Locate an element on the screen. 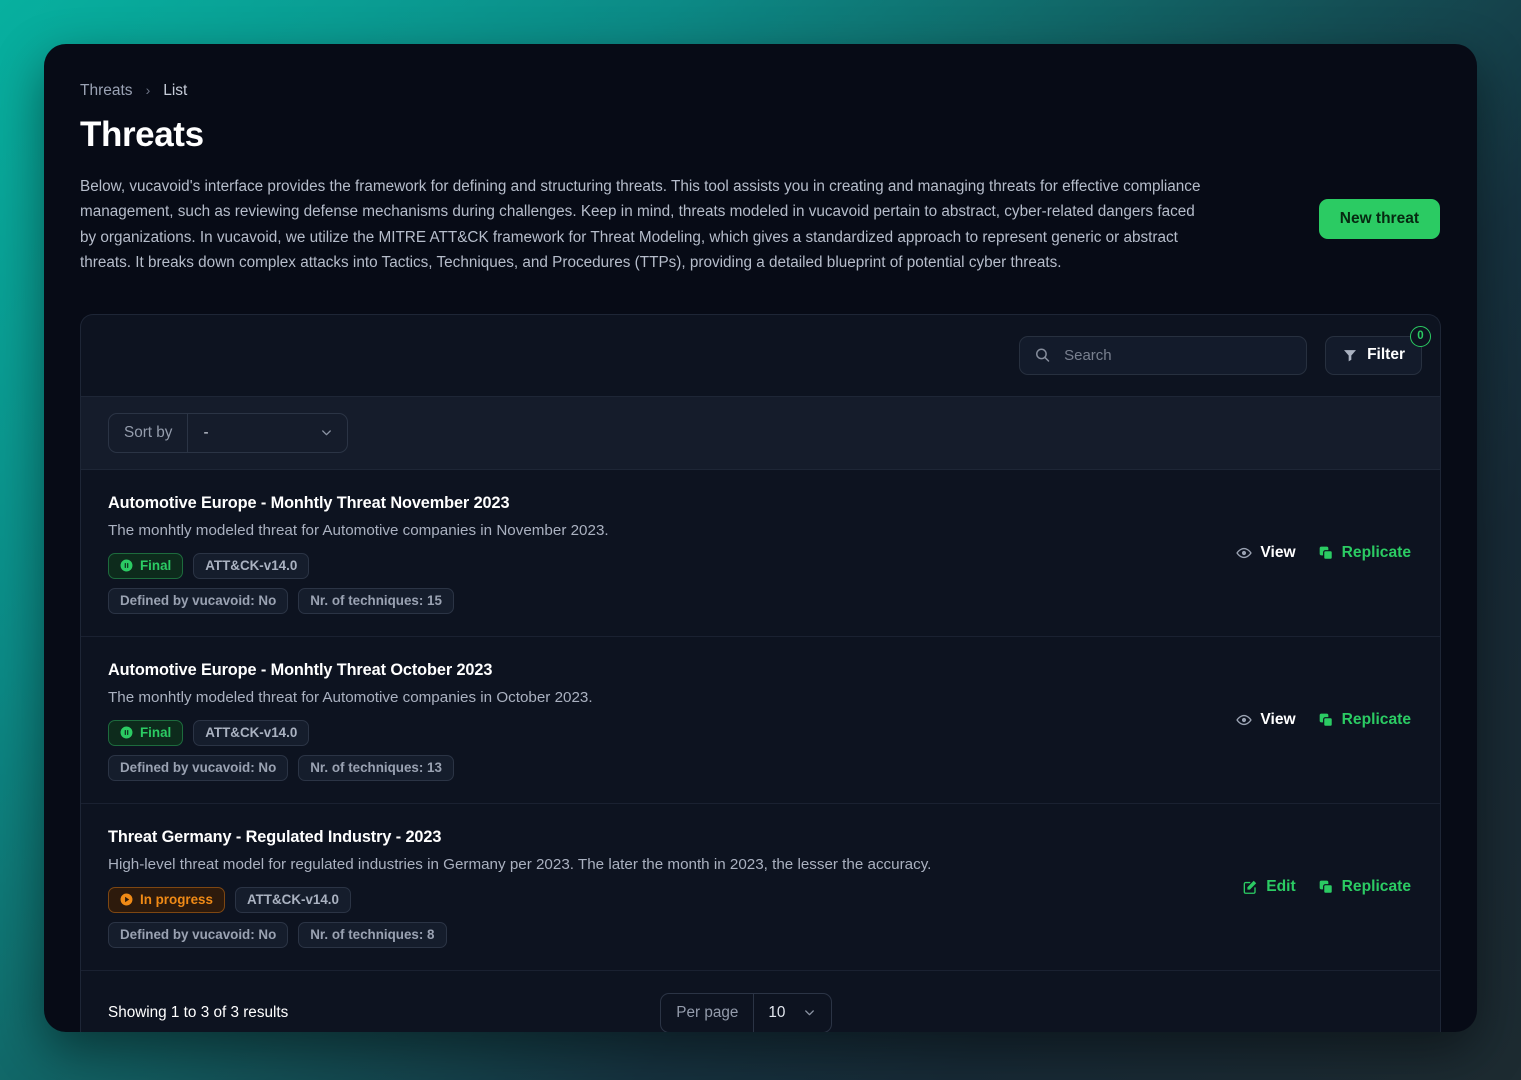  sort-by-select: - is located at coordinates (267, 433).